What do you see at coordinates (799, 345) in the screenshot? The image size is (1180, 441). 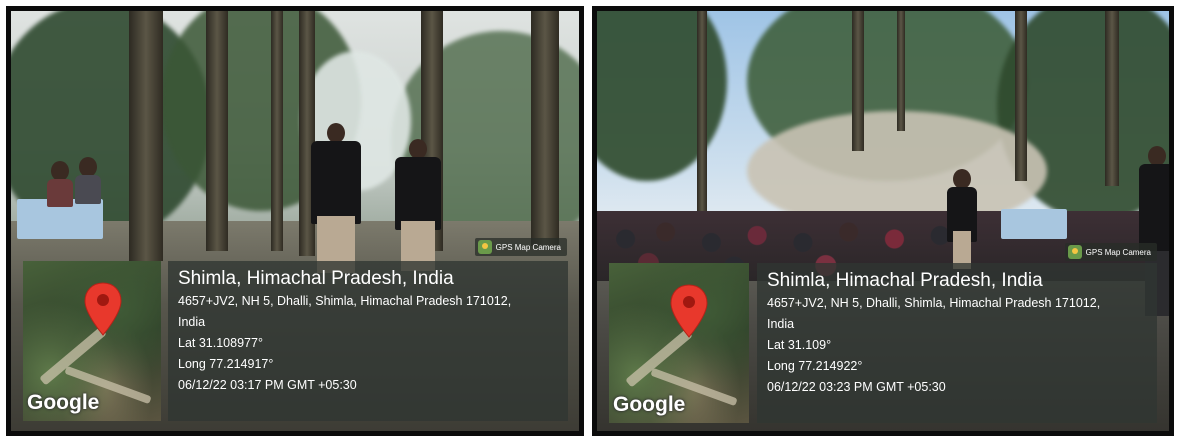 I see `latitude: Lat 31.109°` at bounding box center [799, 345].